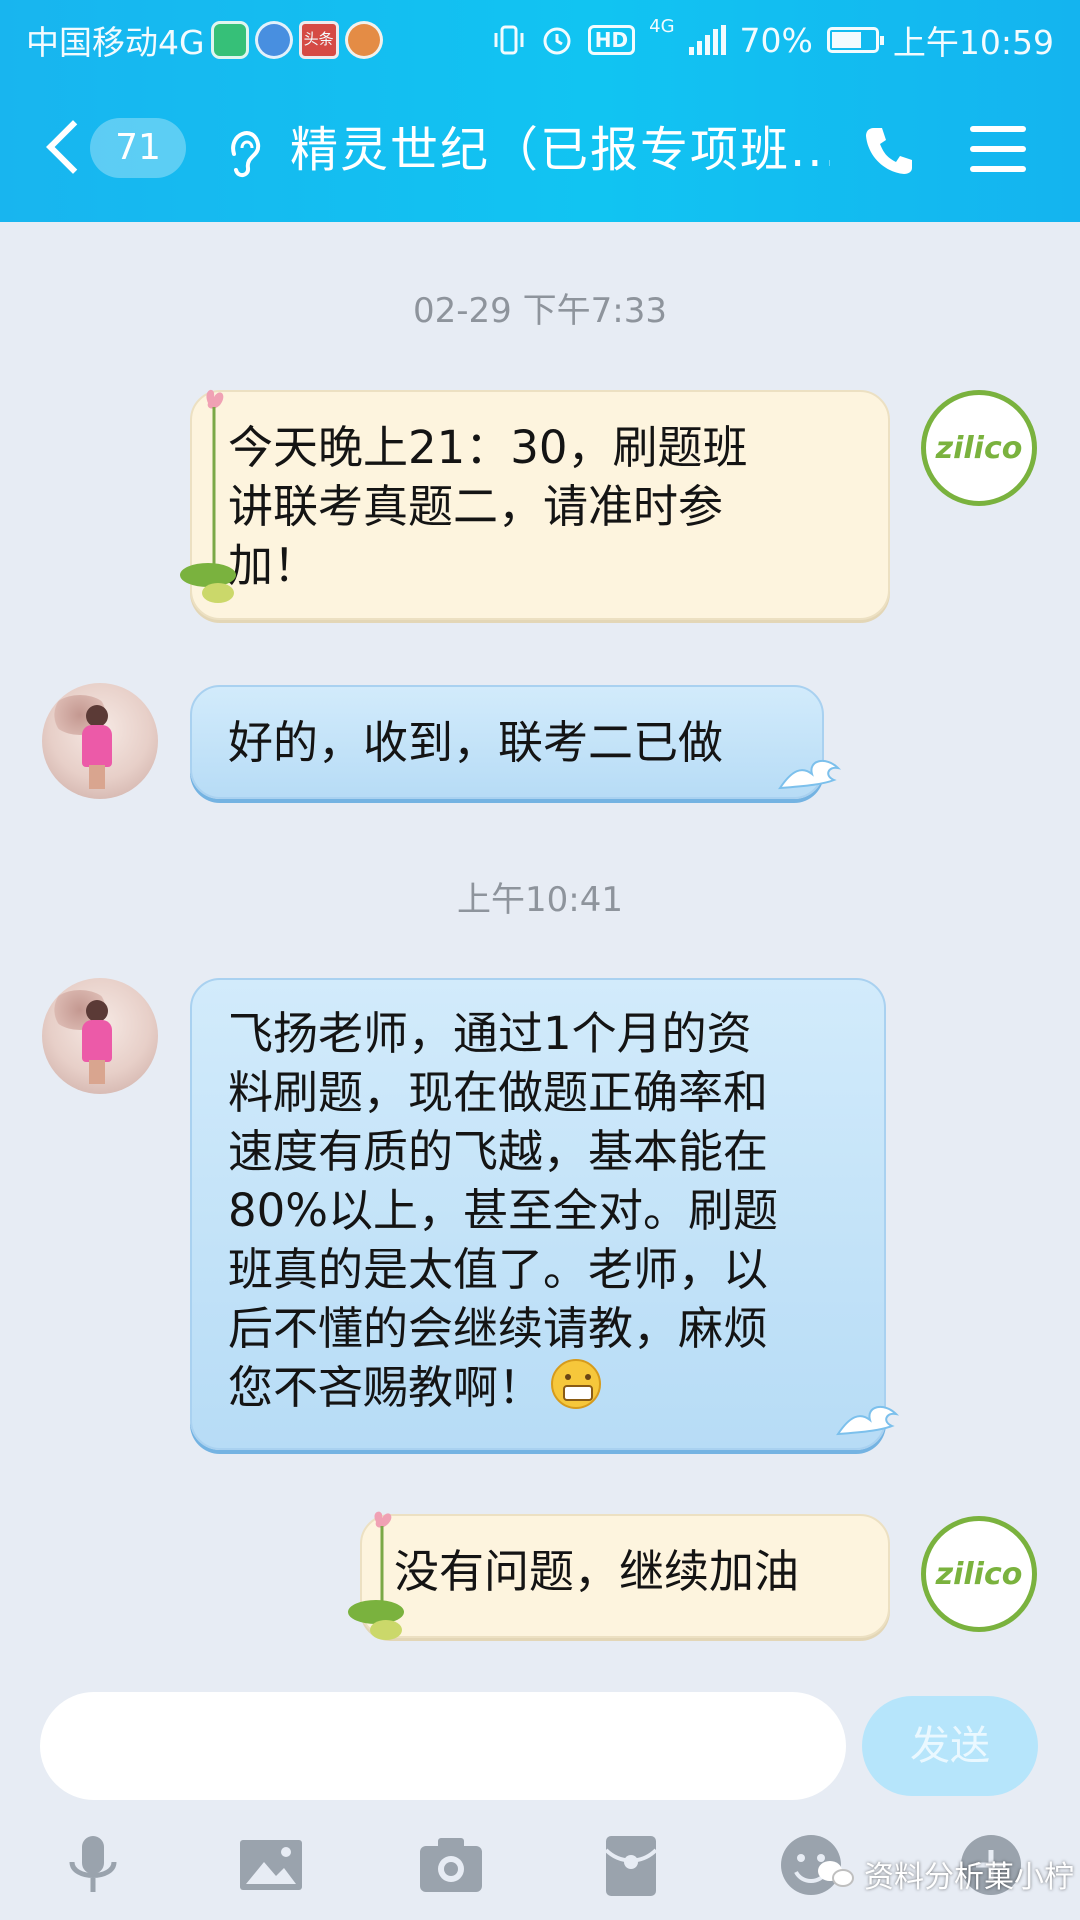  I want to click on message-text: 今天晚上21：30，刷题班 讲联考真题二，请准时参 加！, so click(488, 506).